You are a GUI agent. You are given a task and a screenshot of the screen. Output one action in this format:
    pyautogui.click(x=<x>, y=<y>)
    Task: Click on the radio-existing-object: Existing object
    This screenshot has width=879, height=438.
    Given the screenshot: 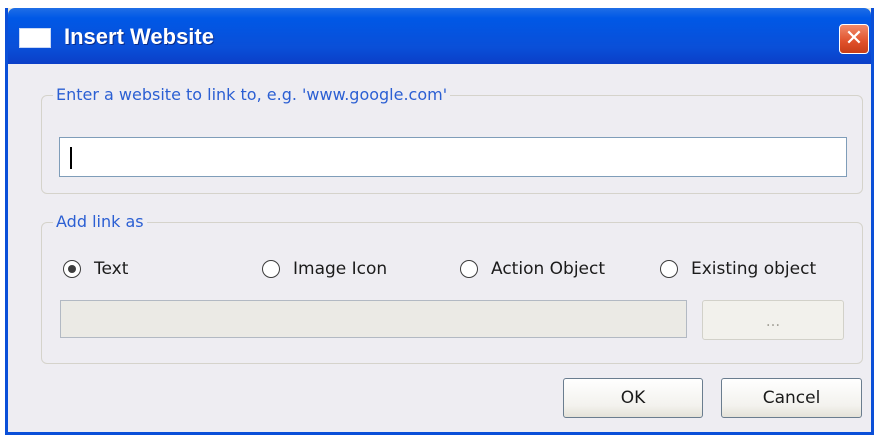 What is the action you would take?
    pyautogui.click(x=738, y=269)
    